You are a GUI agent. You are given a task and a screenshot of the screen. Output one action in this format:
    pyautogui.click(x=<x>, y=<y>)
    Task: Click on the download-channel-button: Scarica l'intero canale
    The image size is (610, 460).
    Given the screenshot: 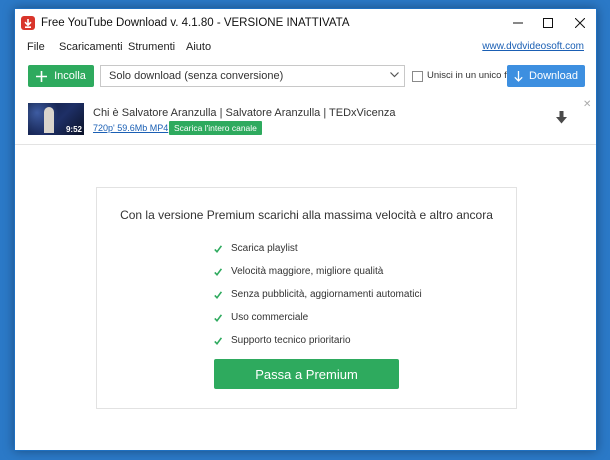 What is the action you would take?
    pyautogui.click(x=215, y=128)
    